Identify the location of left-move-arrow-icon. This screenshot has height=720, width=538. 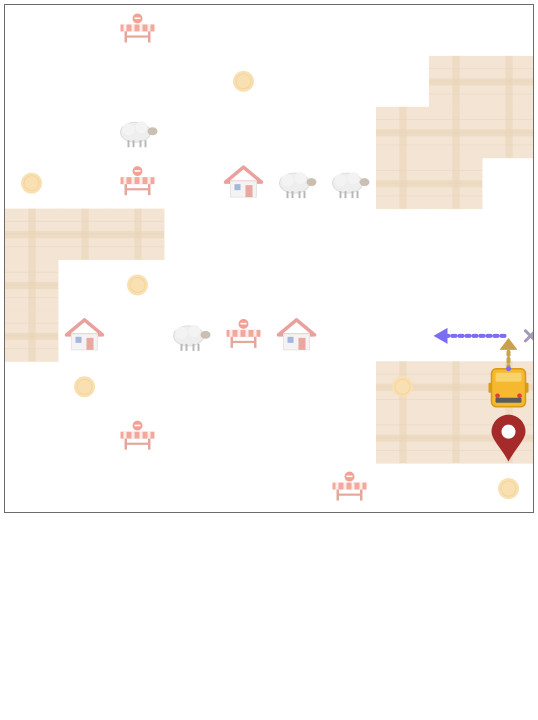
(470, 335).